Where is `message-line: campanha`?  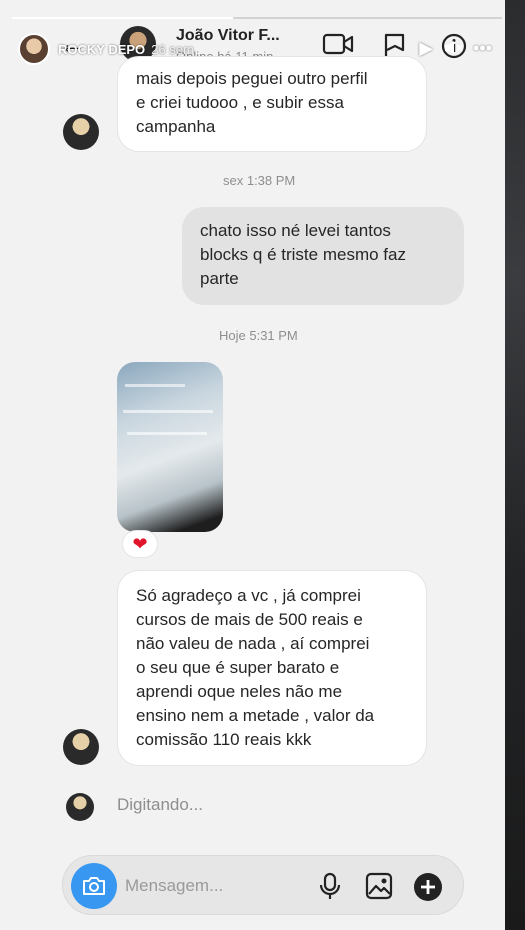 message-line: campanha is located at coordinates (176, 126).